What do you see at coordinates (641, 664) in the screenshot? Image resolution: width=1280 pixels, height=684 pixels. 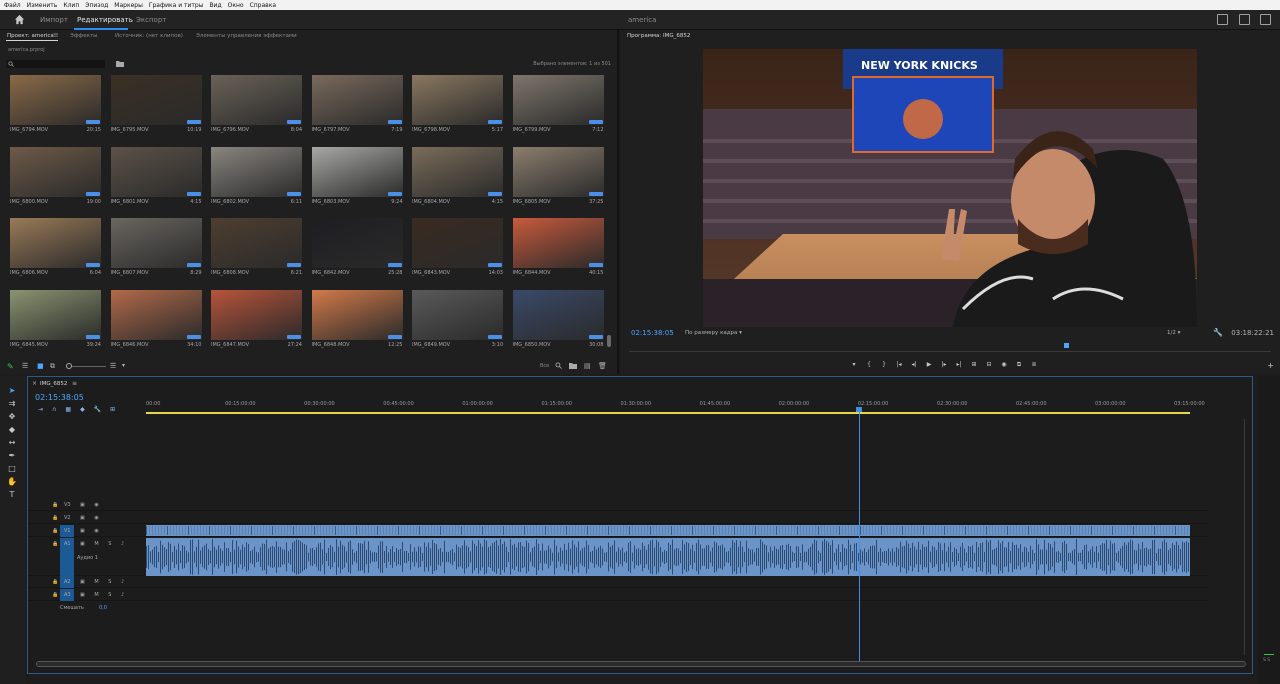 I see `timeline-horizontal-scrollbar` at bounding box center [641, 664].